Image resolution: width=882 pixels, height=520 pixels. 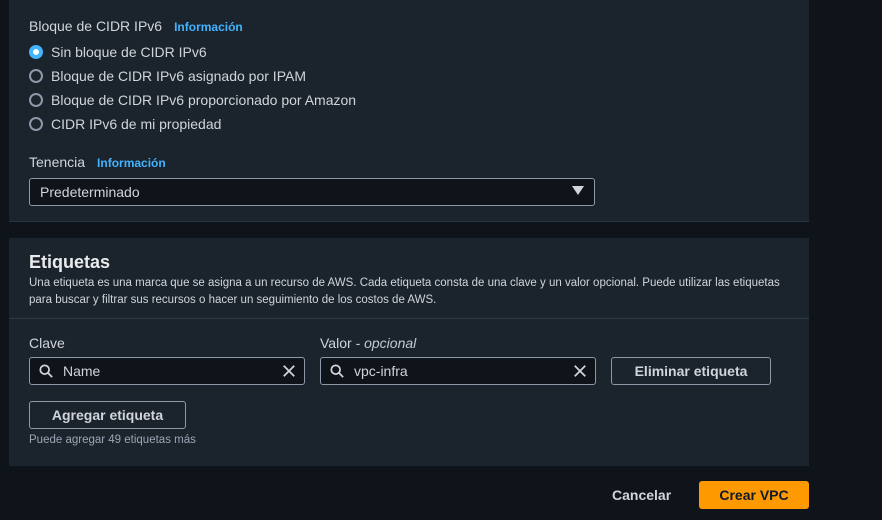 I want to click on tags-divider, so click(x=409, y=318).